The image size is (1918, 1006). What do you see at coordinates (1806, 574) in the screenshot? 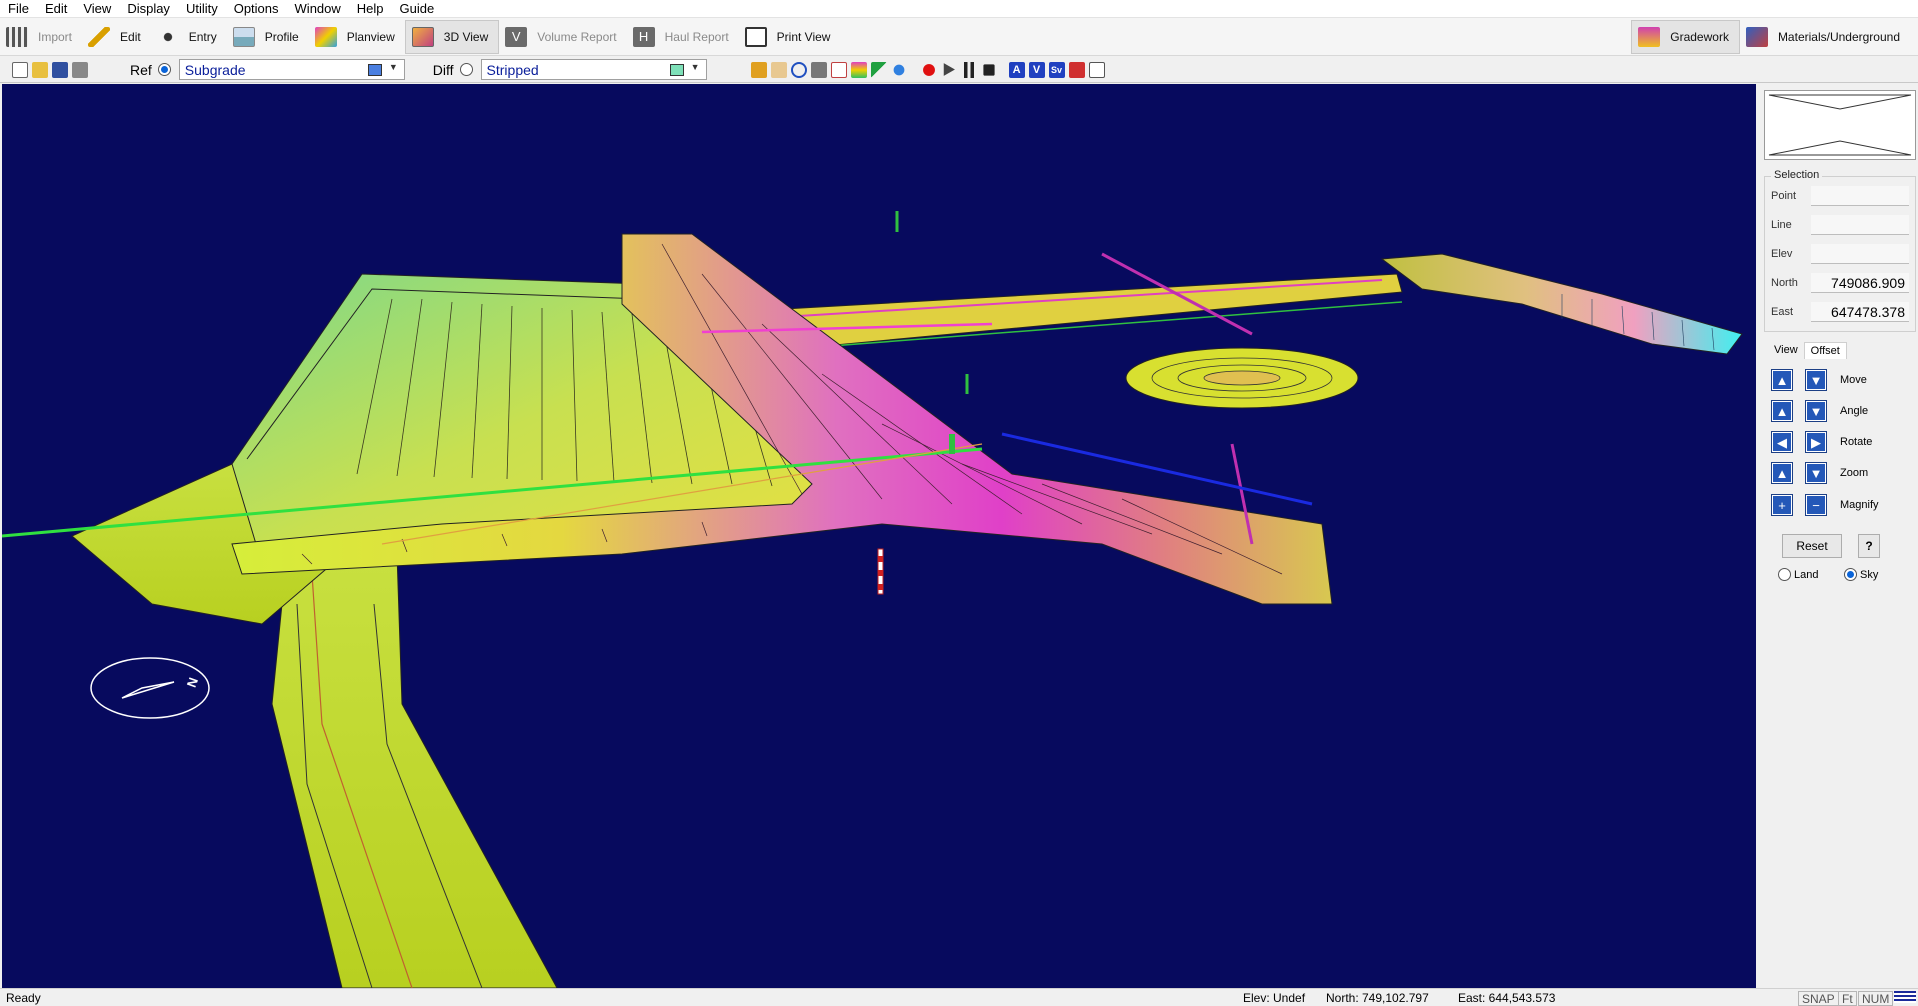
I see `land-label: Land` at bounding box center [1806, 574].